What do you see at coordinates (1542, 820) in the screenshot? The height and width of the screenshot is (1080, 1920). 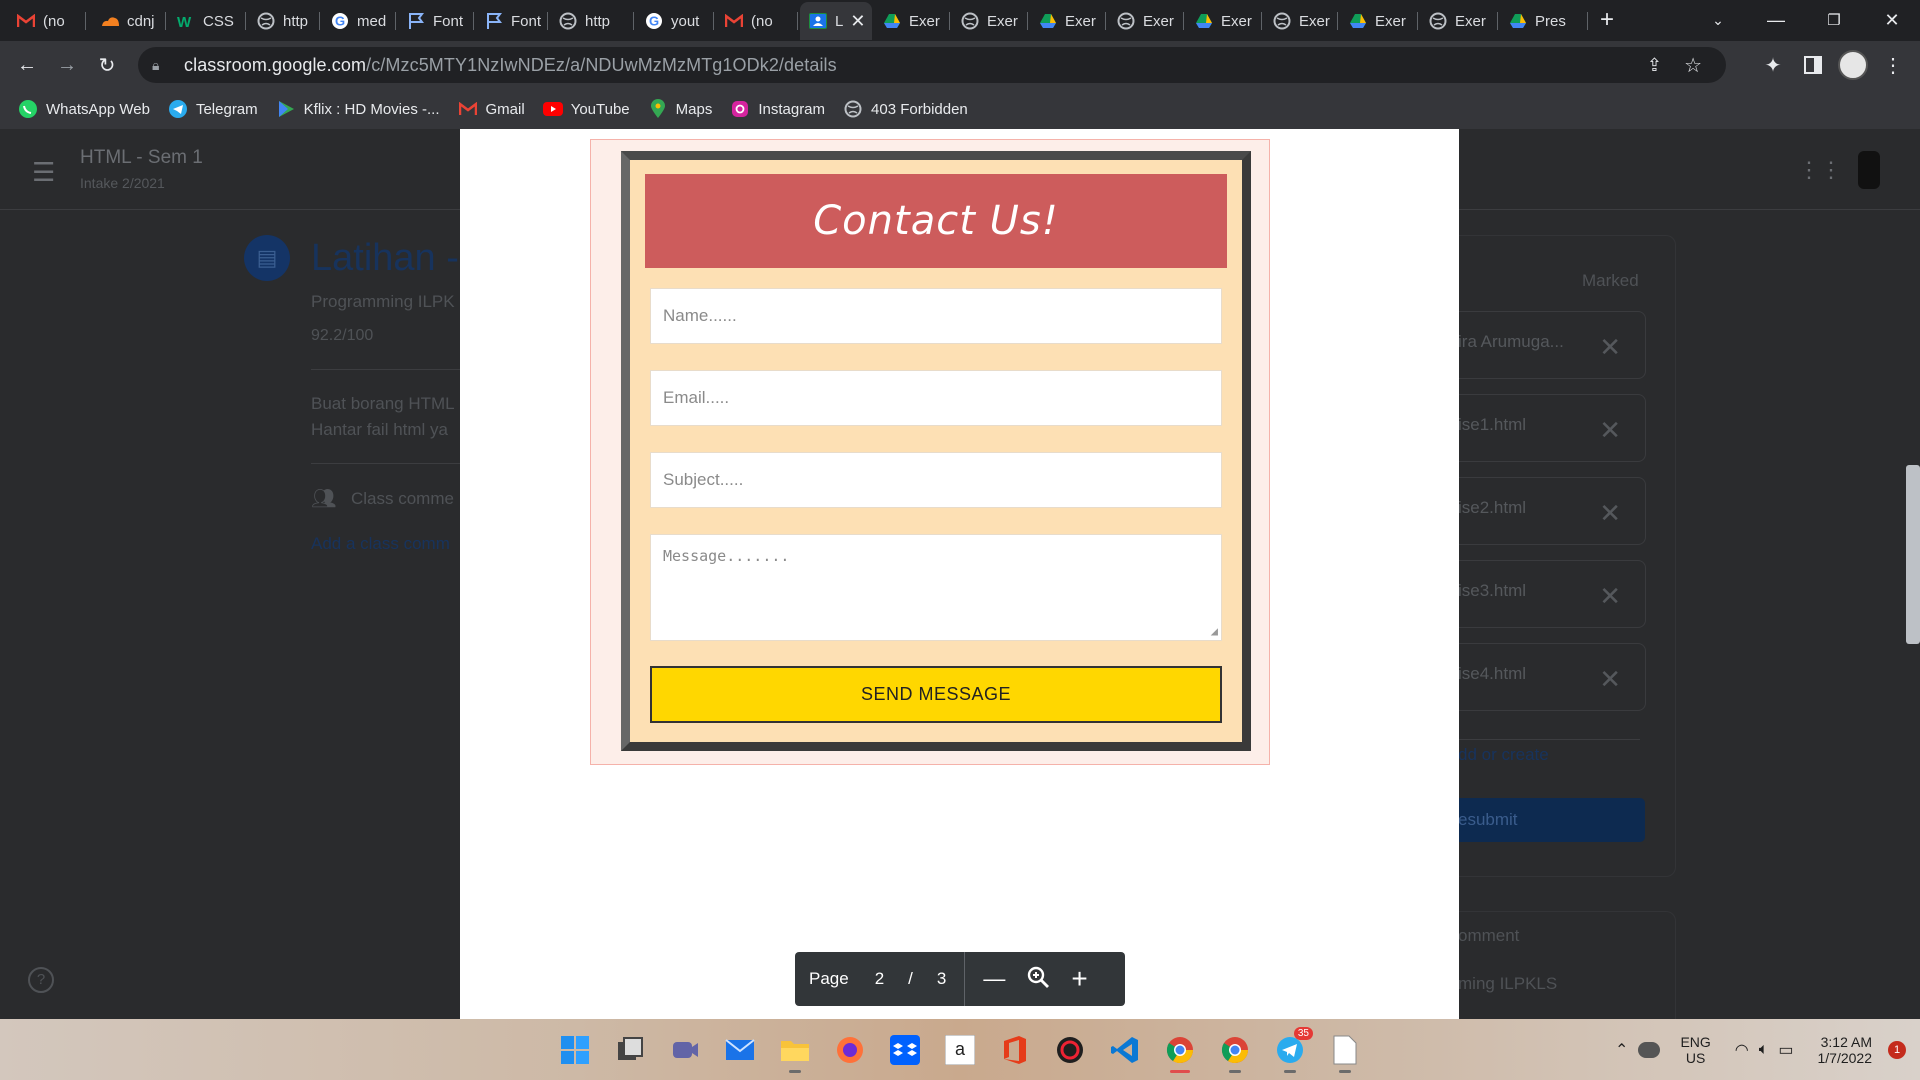 I see `resubmit-button: esubmit` at bounding box center [1542, 820].